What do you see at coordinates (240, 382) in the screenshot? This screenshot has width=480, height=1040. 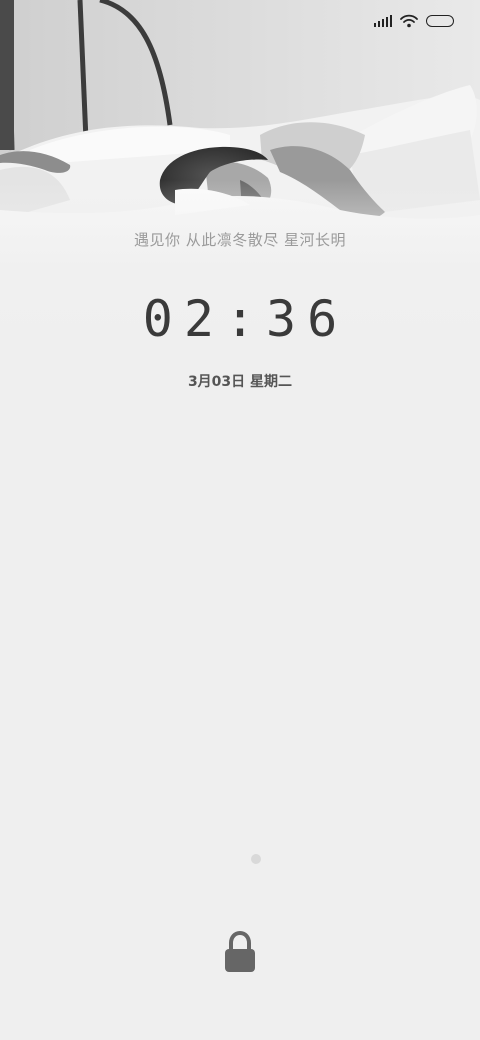 I see `clock-date: 3月03日 星期二` at bounding box center [240, 382].